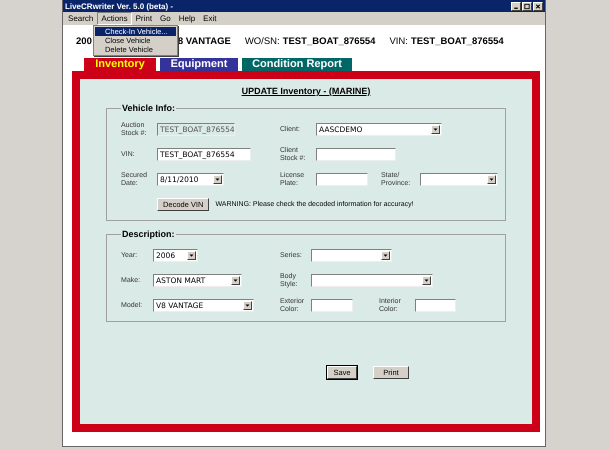 The width and height of the screenshot is (610, 450). What do you see at coordinates (148, 234) in the screenshot?
I see `section-title: Description:` at bounding box center [148, 234].